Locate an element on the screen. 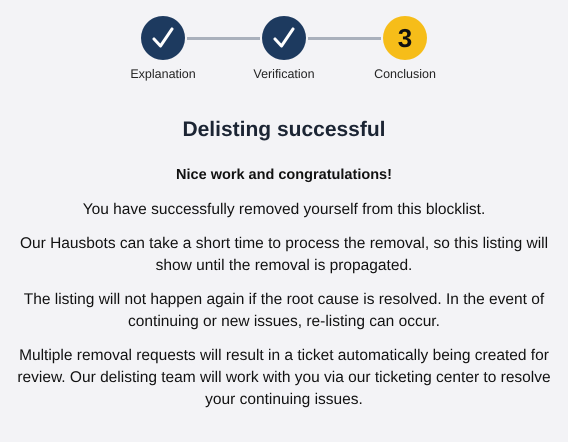 Image resolution: width=568 pixels, height=442 pixels. paragraph: The listing will not happen again if the root cause is resolved. In the event of continuing or new issues, re-listing can occur. is located at coordinates (284, 311).